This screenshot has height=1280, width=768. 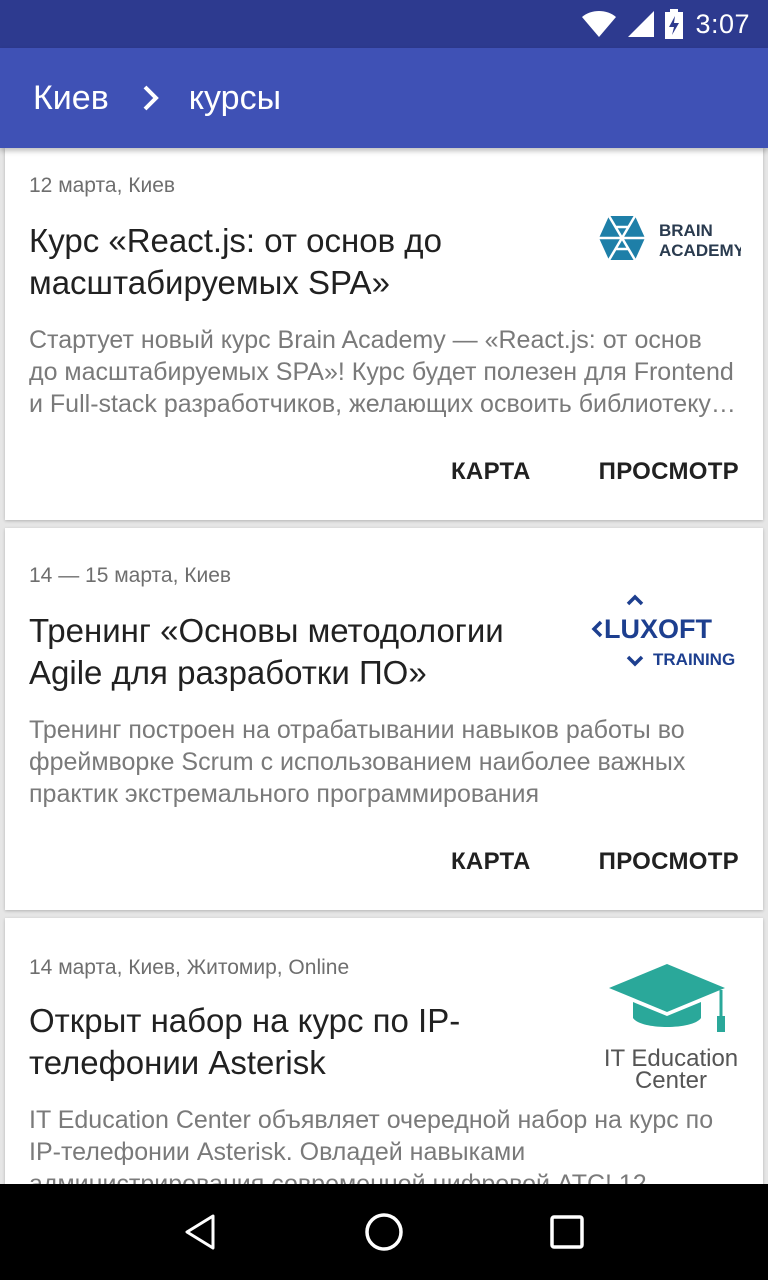 I want to click on event-meta: 12 марта, Киев, so click(x=102, y=185).